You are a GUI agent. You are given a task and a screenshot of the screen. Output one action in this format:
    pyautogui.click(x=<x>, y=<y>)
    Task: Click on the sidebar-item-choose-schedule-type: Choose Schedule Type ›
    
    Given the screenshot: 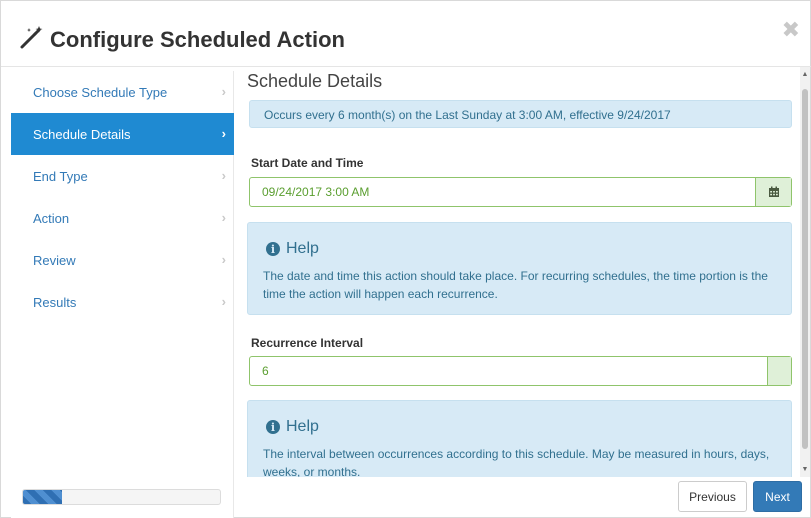 What is the action you would take?
    pyautogui.click(x=122, y=92)
    